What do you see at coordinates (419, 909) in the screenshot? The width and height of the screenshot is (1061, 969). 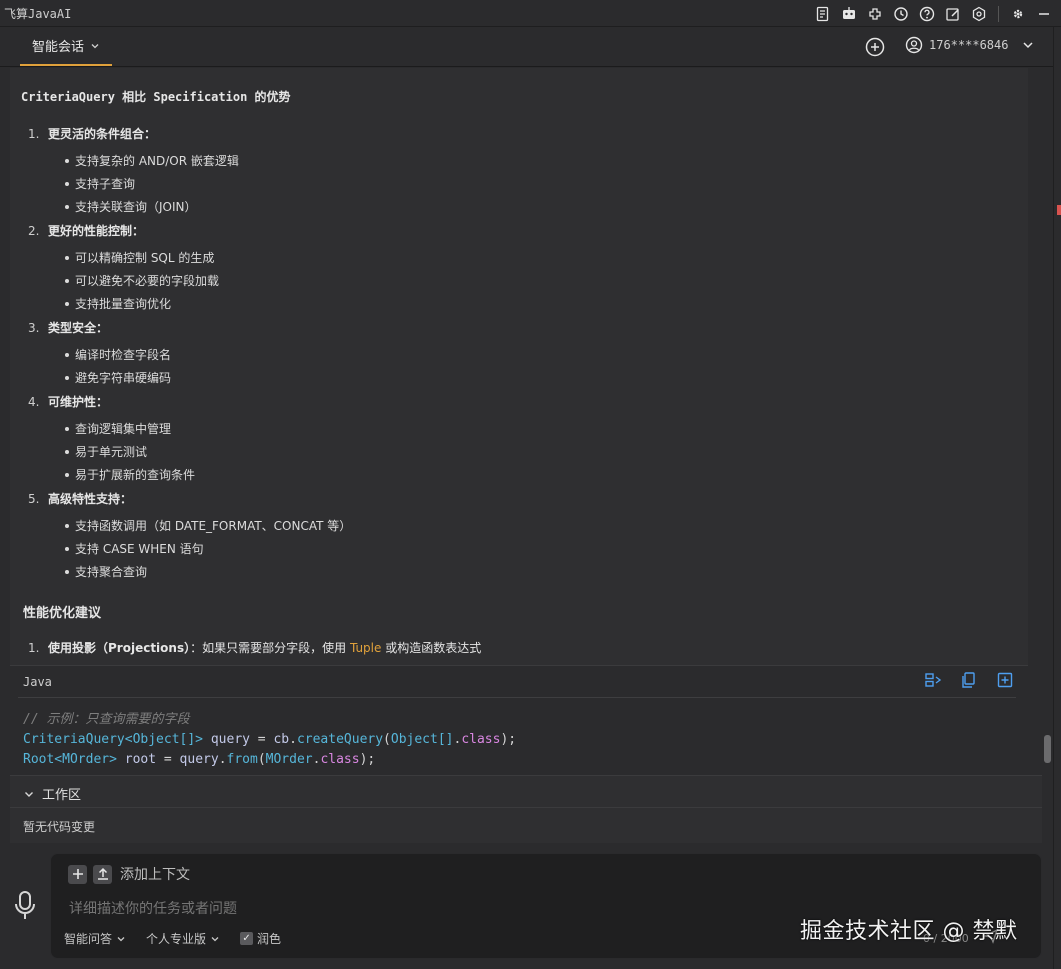 I see `prompt-input` at bounding box center [419, 909].